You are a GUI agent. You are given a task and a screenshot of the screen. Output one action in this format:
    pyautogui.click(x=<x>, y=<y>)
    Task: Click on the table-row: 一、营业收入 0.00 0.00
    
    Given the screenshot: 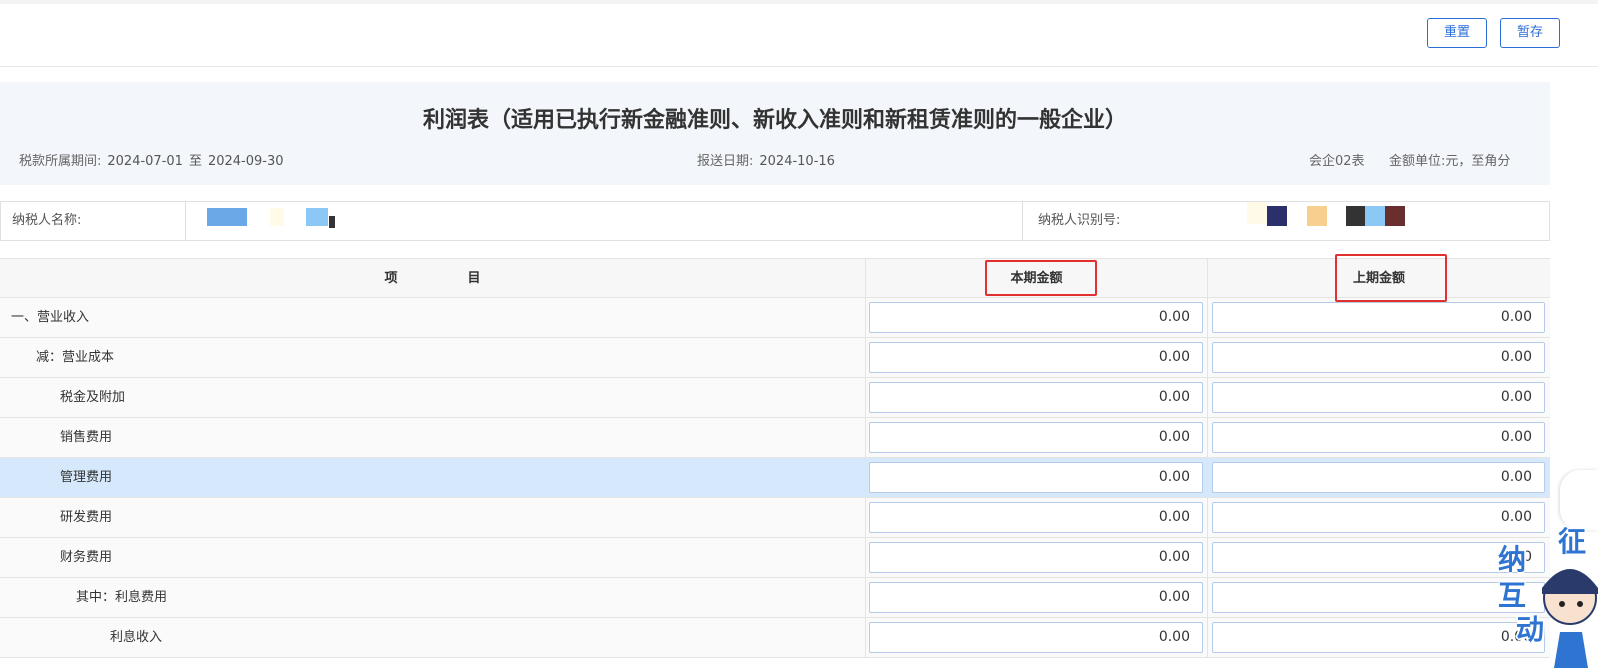 What is the action you would take?
    pyautogui.click(x=775, y=318)
    